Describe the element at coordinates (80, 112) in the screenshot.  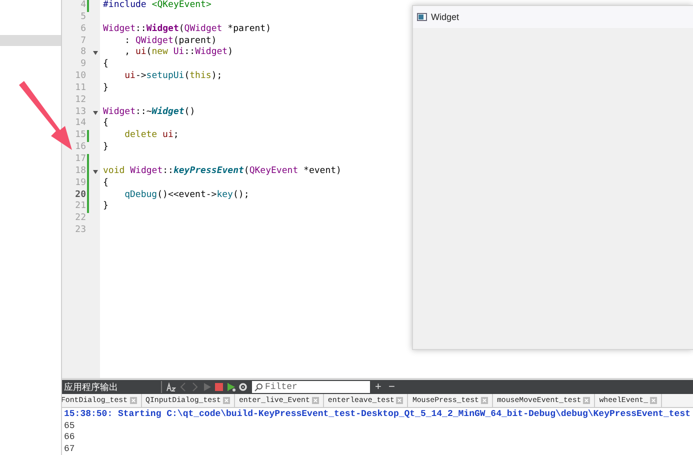
I see `line-number: 13` at that location.